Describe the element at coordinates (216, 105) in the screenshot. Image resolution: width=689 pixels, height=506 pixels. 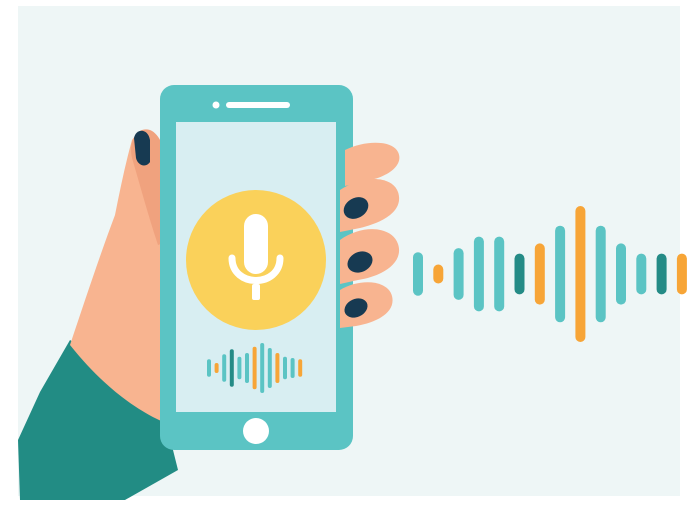
I see `camera-icon` at that location.